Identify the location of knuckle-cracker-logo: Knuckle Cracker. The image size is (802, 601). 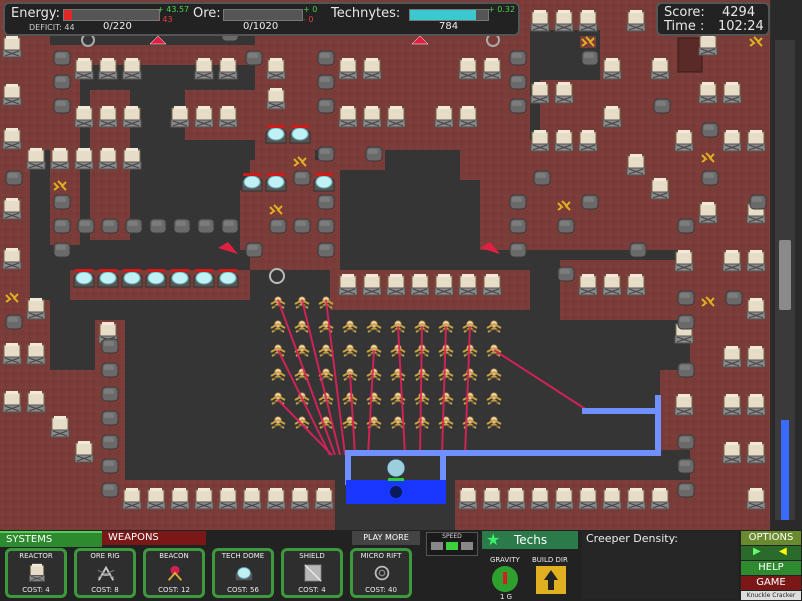
(771, 595).